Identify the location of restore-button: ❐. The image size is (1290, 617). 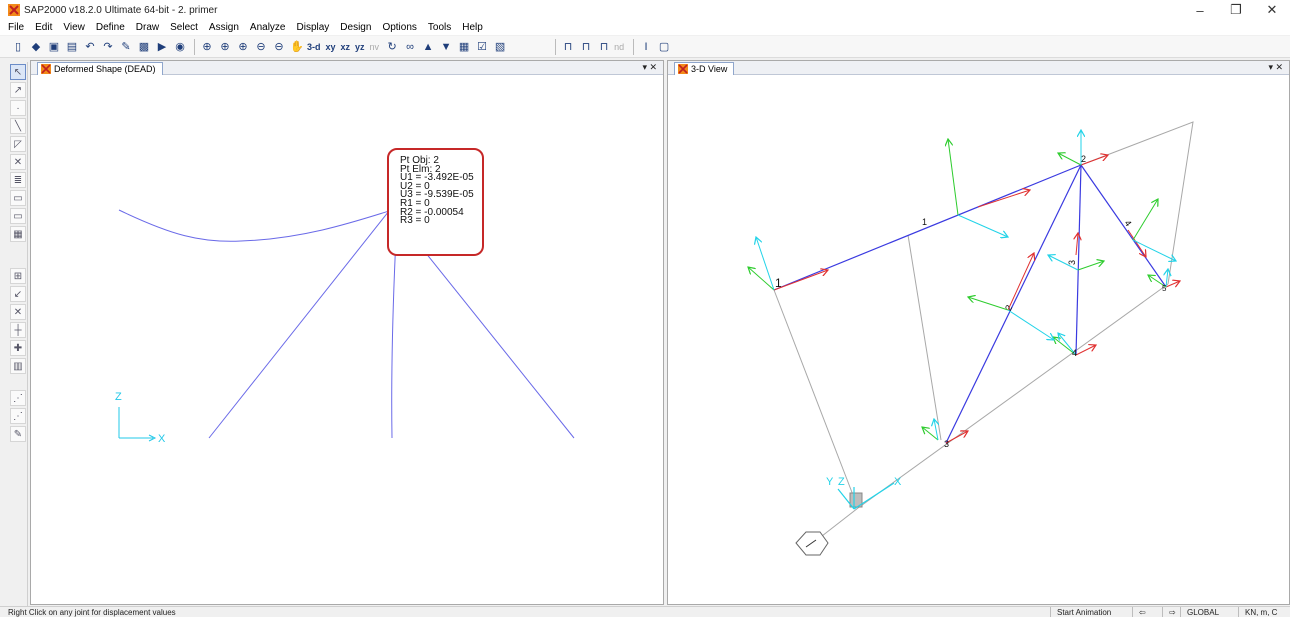
(1236, 10).